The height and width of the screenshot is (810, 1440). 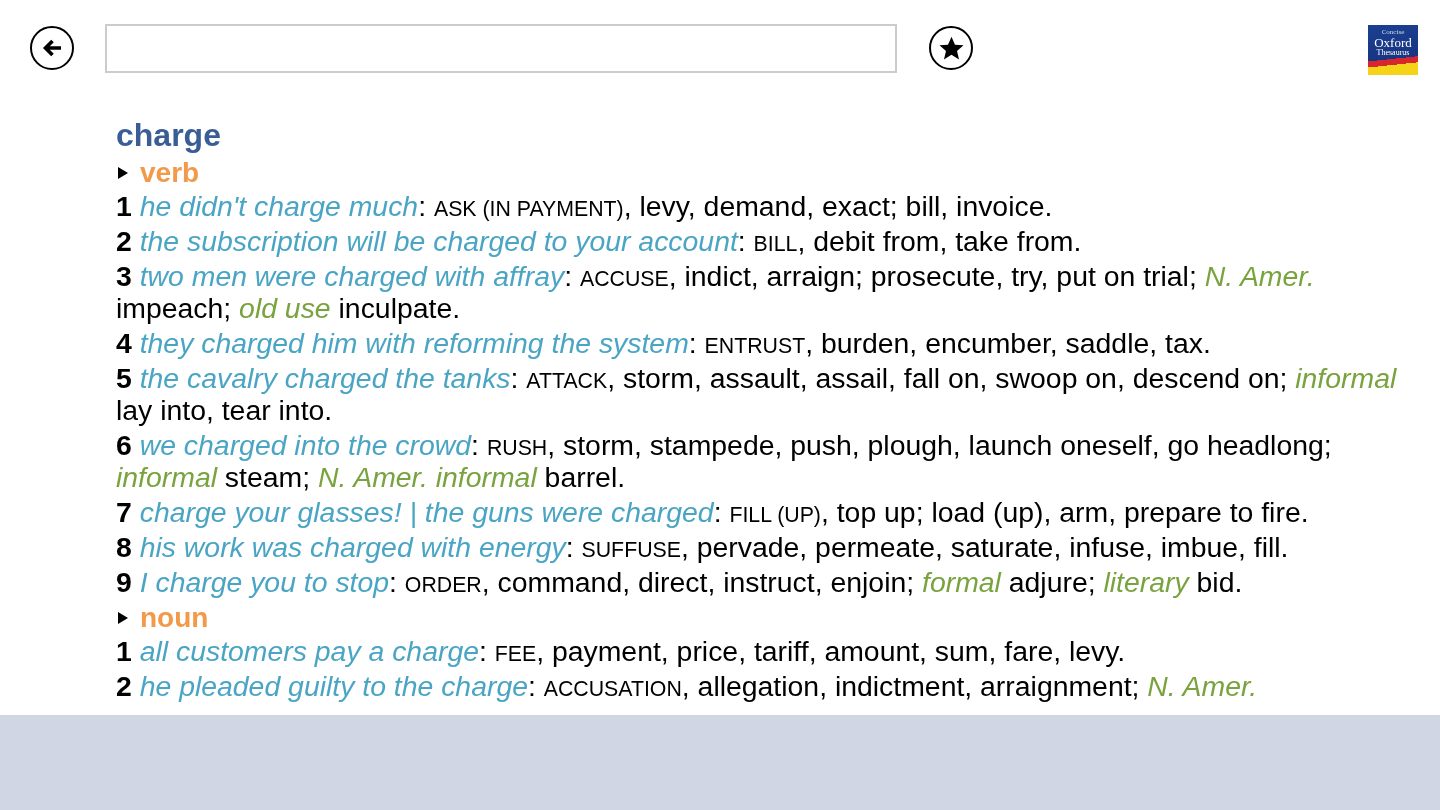 I want to click on sense-entry: 9 I charge you to stop: ORDER, command, direct, instruct, enjoin; formal adjure; literary bid., so click(x=680, y=582).